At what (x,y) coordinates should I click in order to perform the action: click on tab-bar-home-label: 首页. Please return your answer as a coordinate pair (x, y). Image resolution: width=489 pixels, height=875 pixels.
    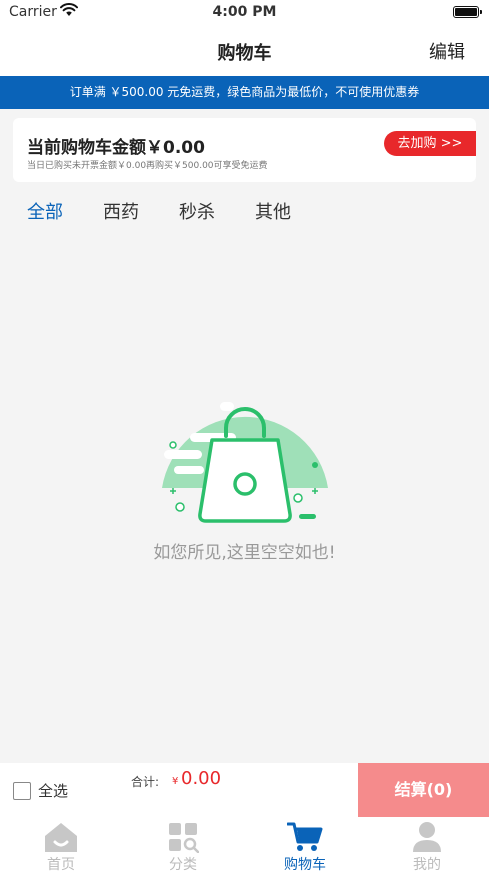
    Looking at the image, I should click on (61, 865).